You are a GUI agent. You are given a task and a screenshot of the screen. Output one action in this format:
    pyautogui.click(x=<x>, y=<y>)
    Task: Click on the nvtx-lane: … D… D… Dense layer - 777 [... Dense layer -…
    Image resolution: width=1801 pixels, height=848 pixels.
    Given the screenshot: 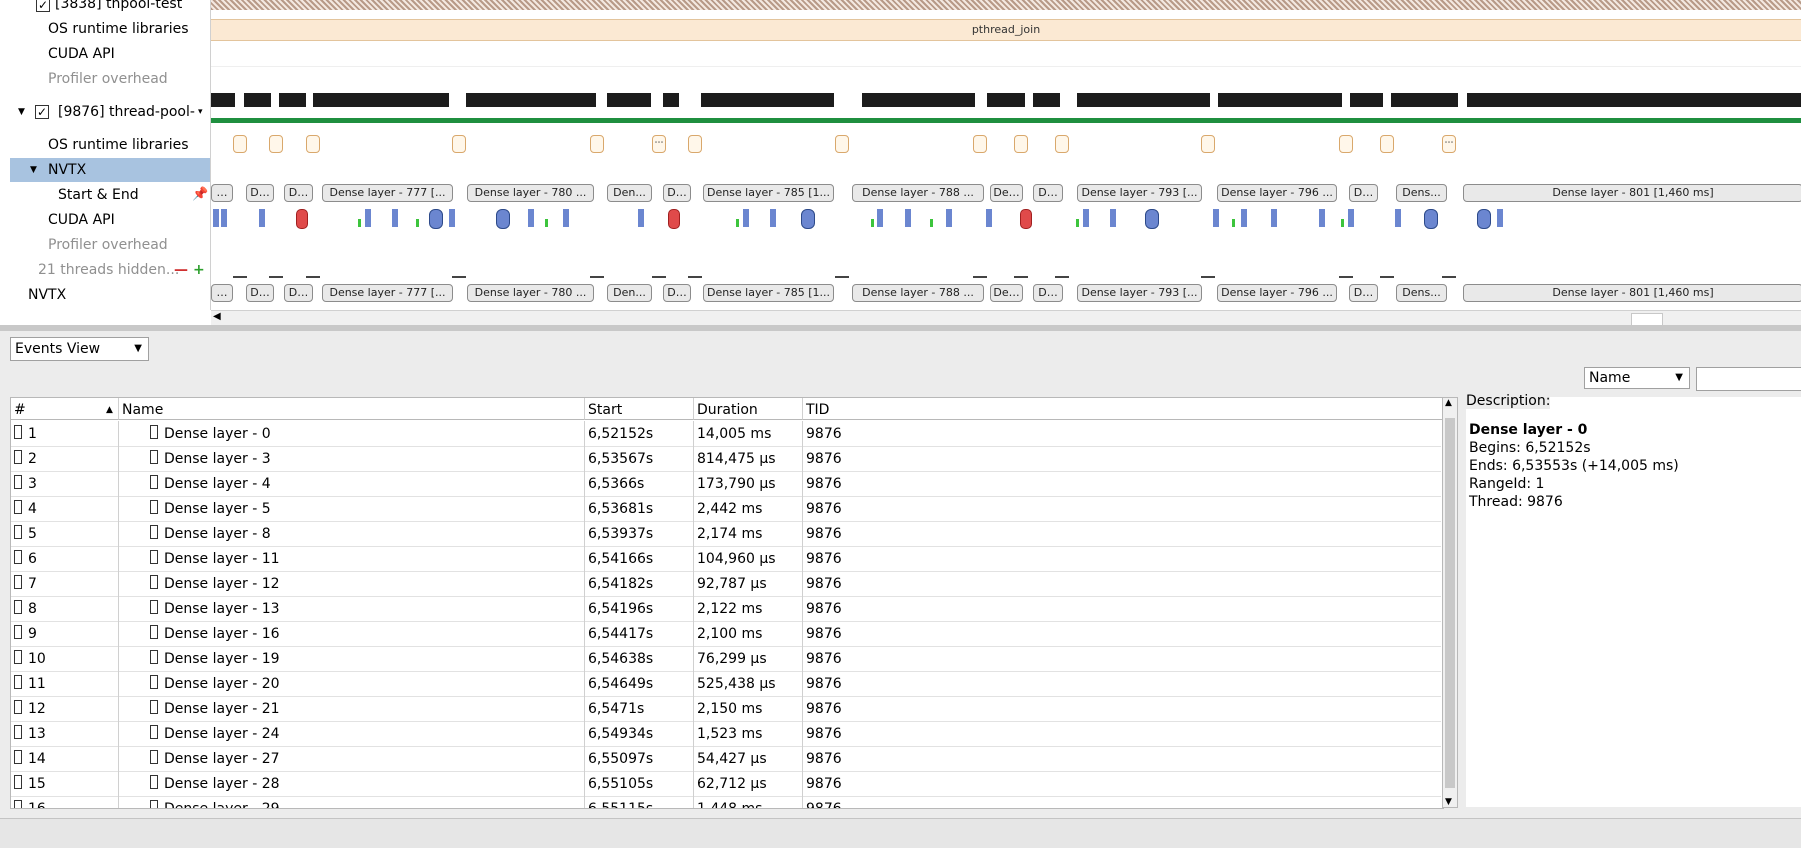 What is the action you would take?
    pyautogui.click(x=1006, y=194)
    